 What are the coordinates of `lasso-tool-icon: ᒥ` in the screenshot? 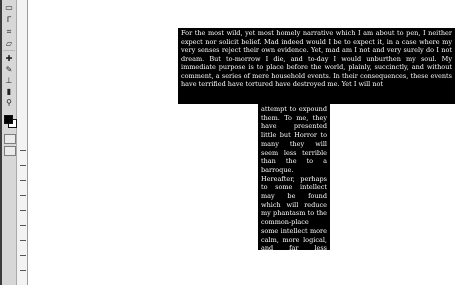 It's located at (9, 19).